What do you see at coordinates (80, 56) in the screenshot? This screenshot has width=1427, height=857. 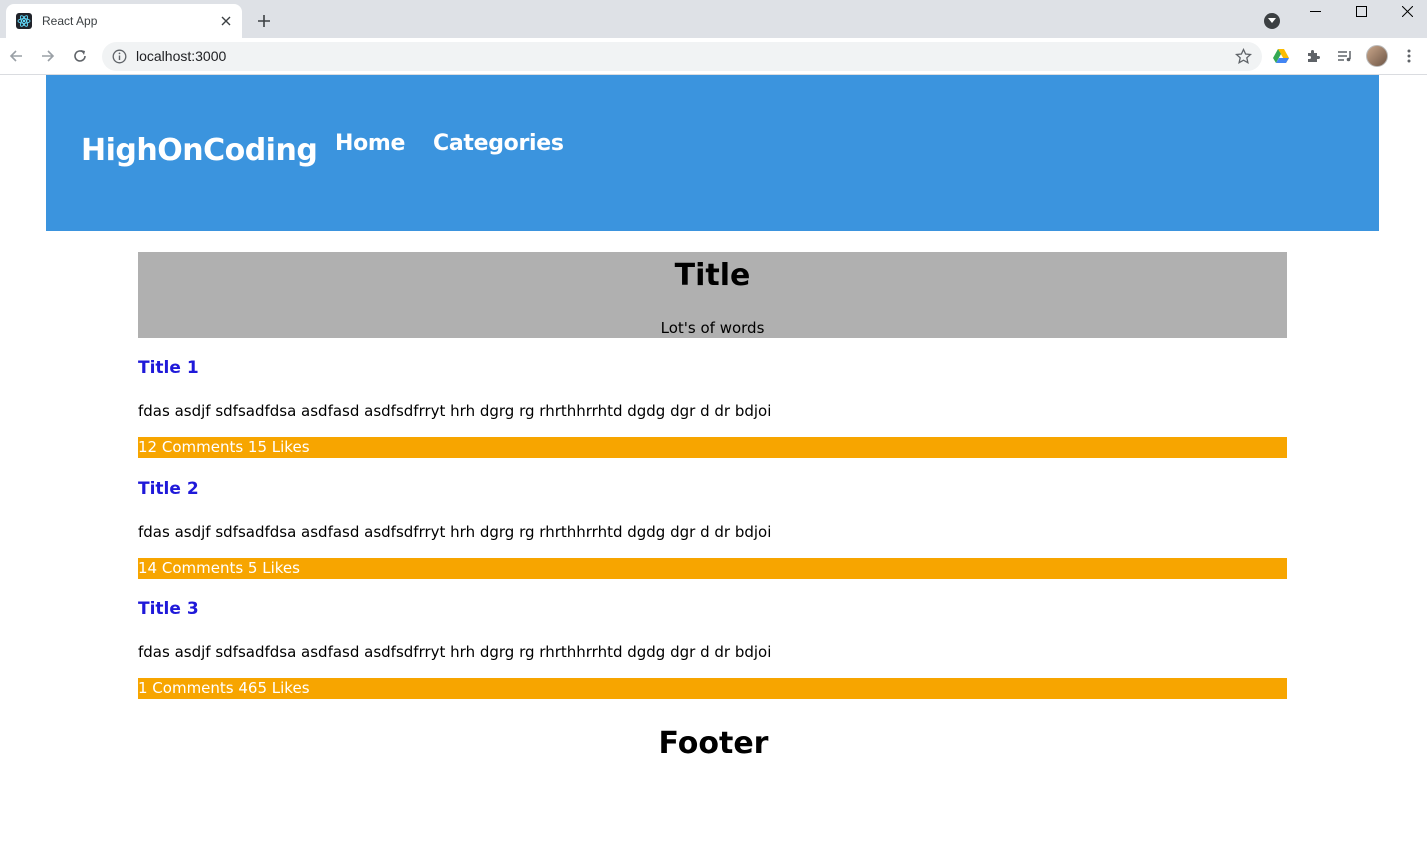 I see `reload-icon` at bounding box center [80, 56].